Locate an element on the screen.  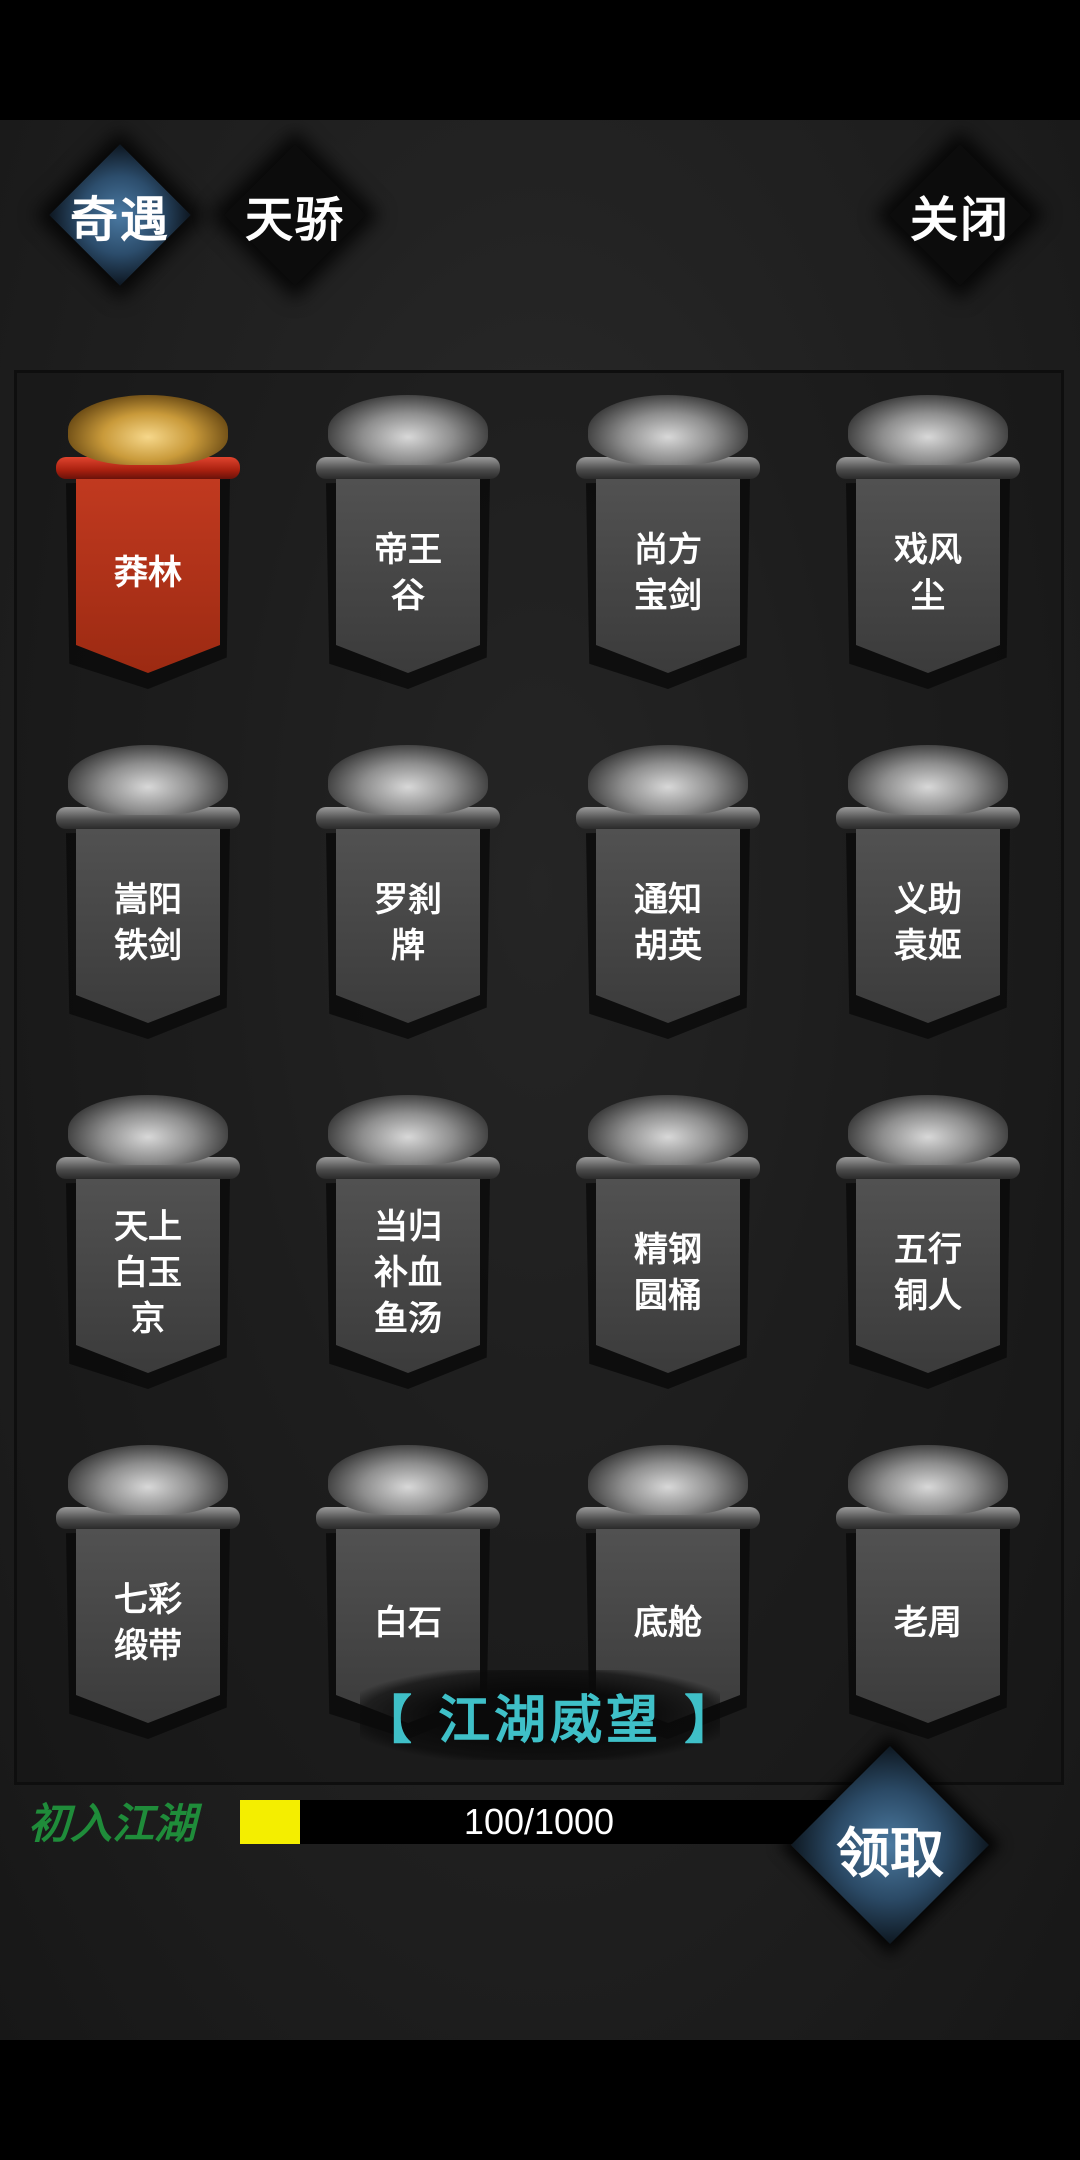
close-label: 关闭 is located at coordinates (959, 220).